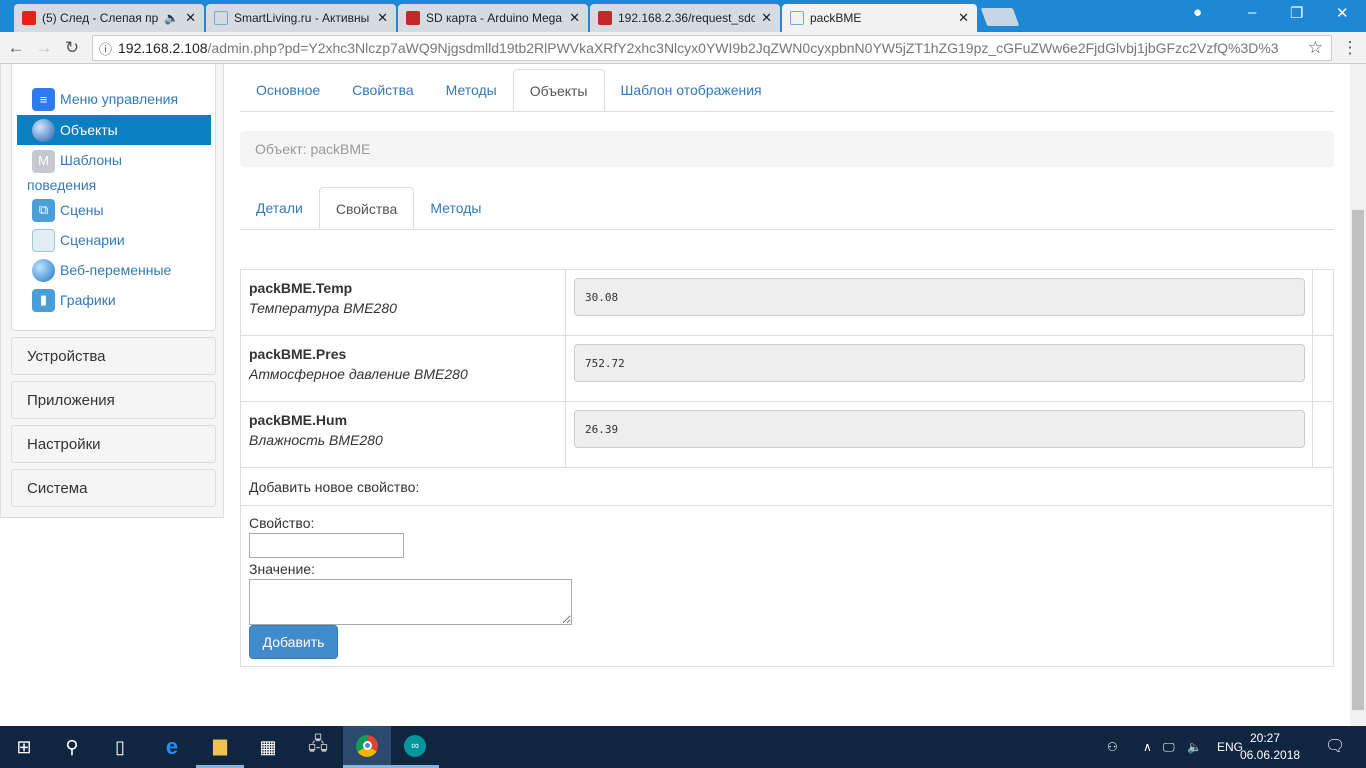 The height and width of the screenshot is (768, 1366). Describe the element at coordinates (939, 429) in the screenshot. I see `property-value-field: 26.39` at that location.